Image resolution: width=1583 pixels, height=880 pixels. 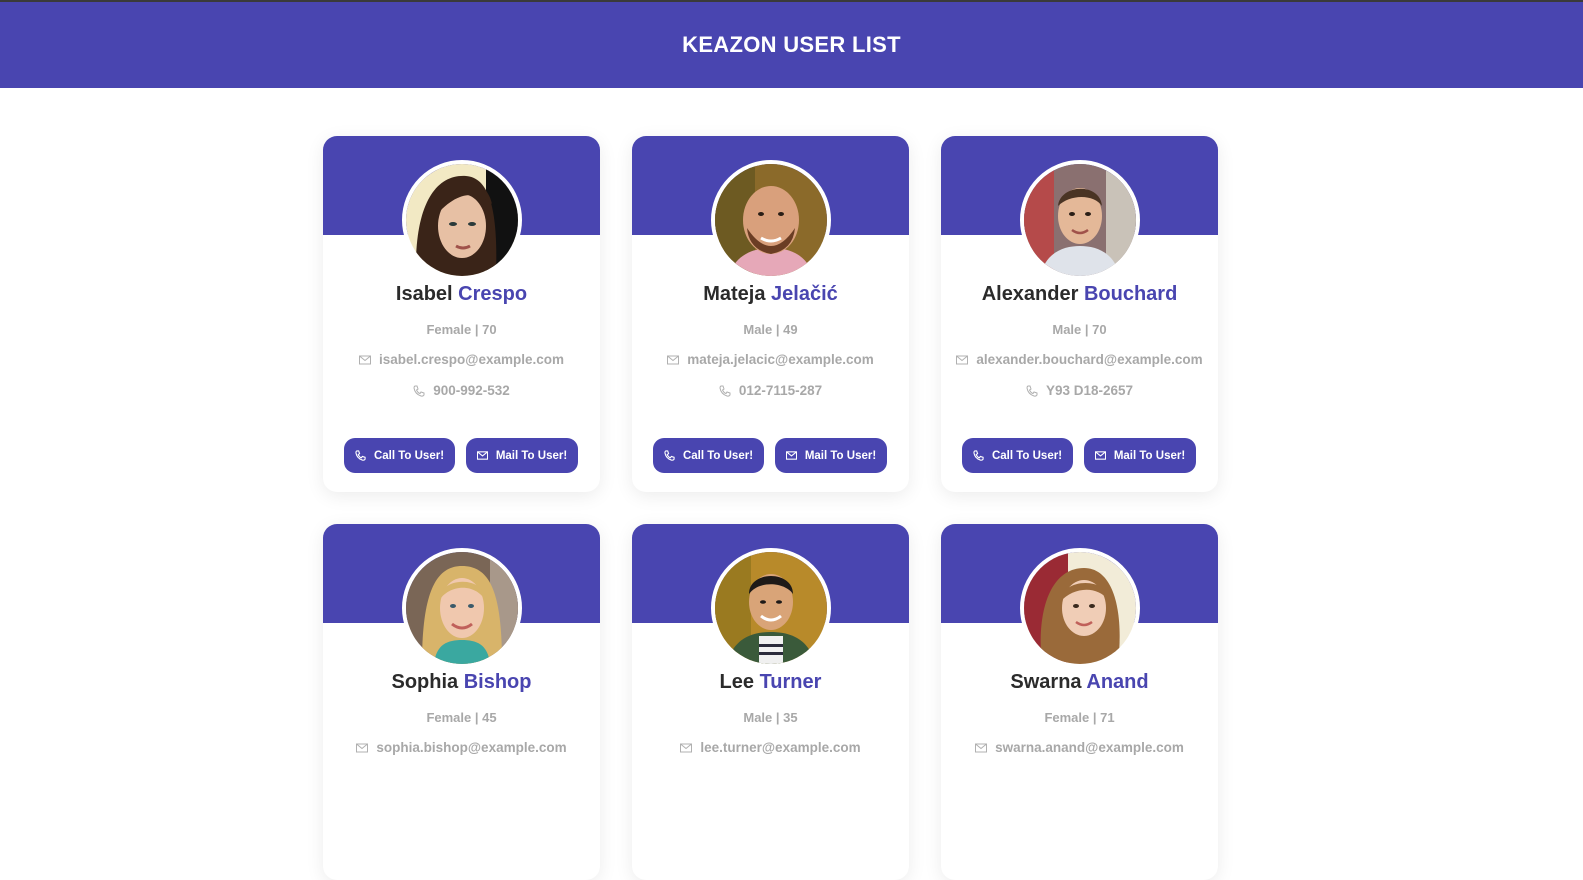 I want to click on user-name: Sophia Bishop, so click(x=461, y=682).